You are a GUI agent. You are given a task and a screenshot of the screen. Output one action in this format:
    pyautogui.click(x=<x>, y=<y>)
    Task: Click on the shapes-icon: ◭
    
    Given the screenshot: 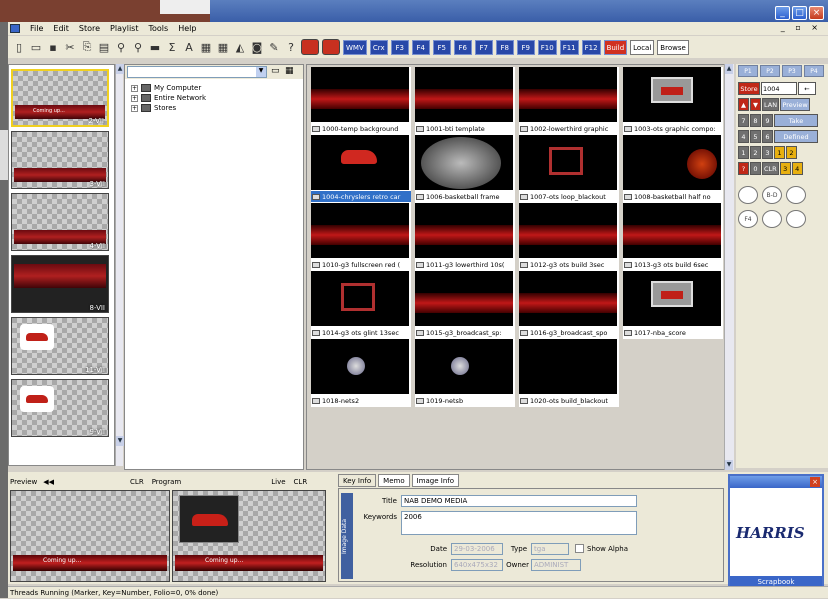 What is the action you would take?
    pyautogui.click(x=240, y=47)
    